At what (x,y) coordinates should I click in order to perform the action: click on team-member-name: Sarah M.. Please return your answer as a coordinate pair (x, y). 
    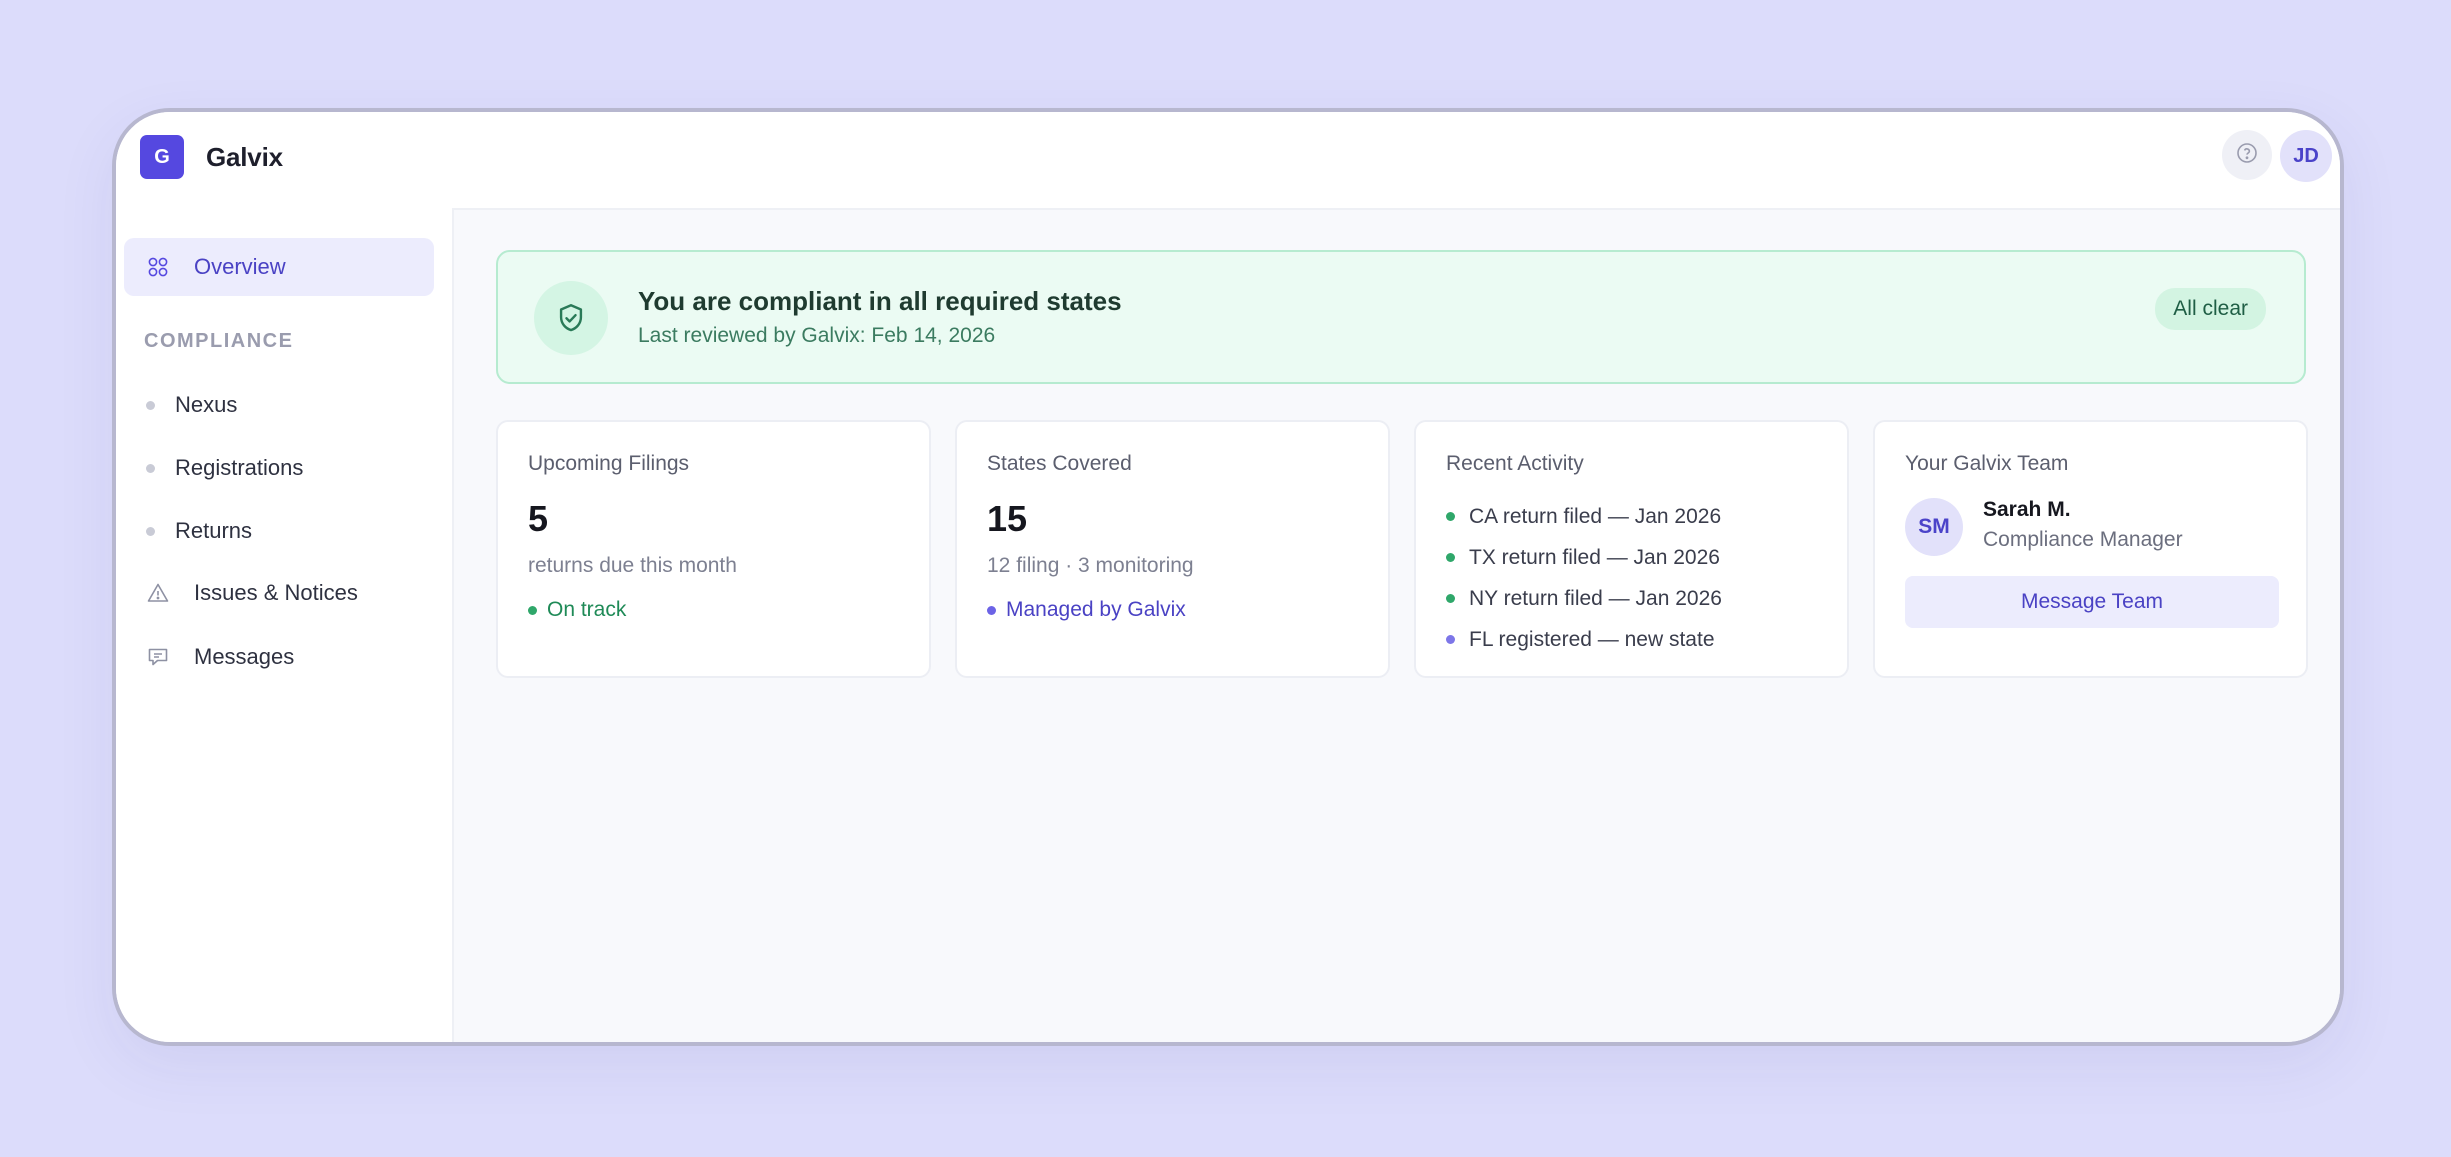
    Looking at the image, I should click on (2027, 509).